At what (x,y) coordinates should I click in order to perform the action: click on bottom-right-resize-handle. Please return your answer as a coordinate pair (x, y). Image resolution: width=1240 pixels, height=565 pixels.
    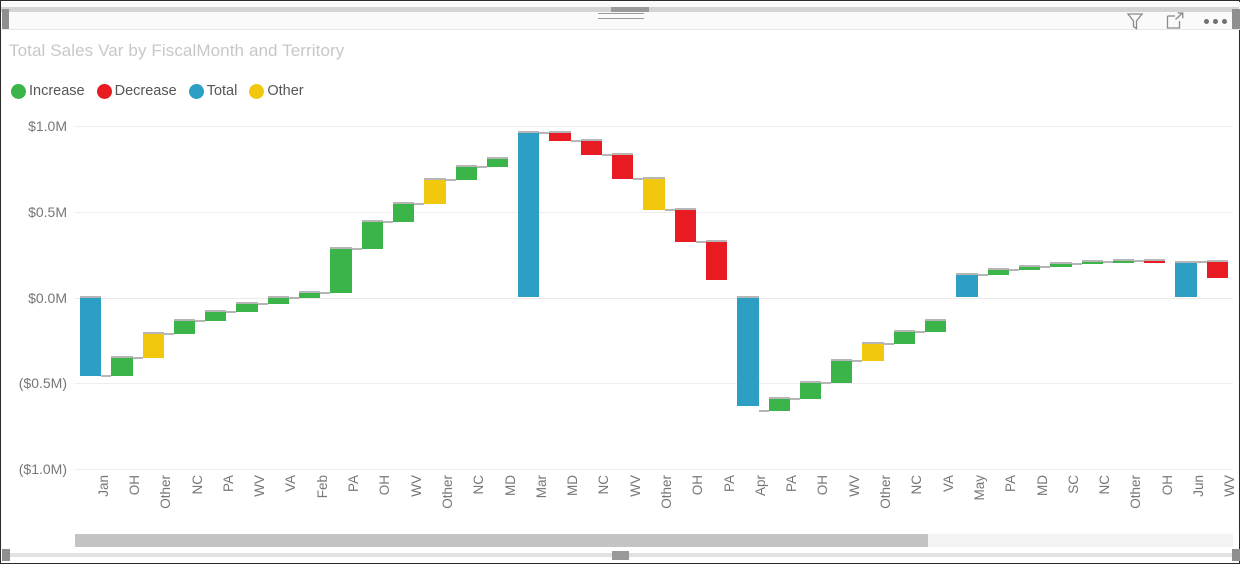
    Looking at the image, I should click on (1236, 555).